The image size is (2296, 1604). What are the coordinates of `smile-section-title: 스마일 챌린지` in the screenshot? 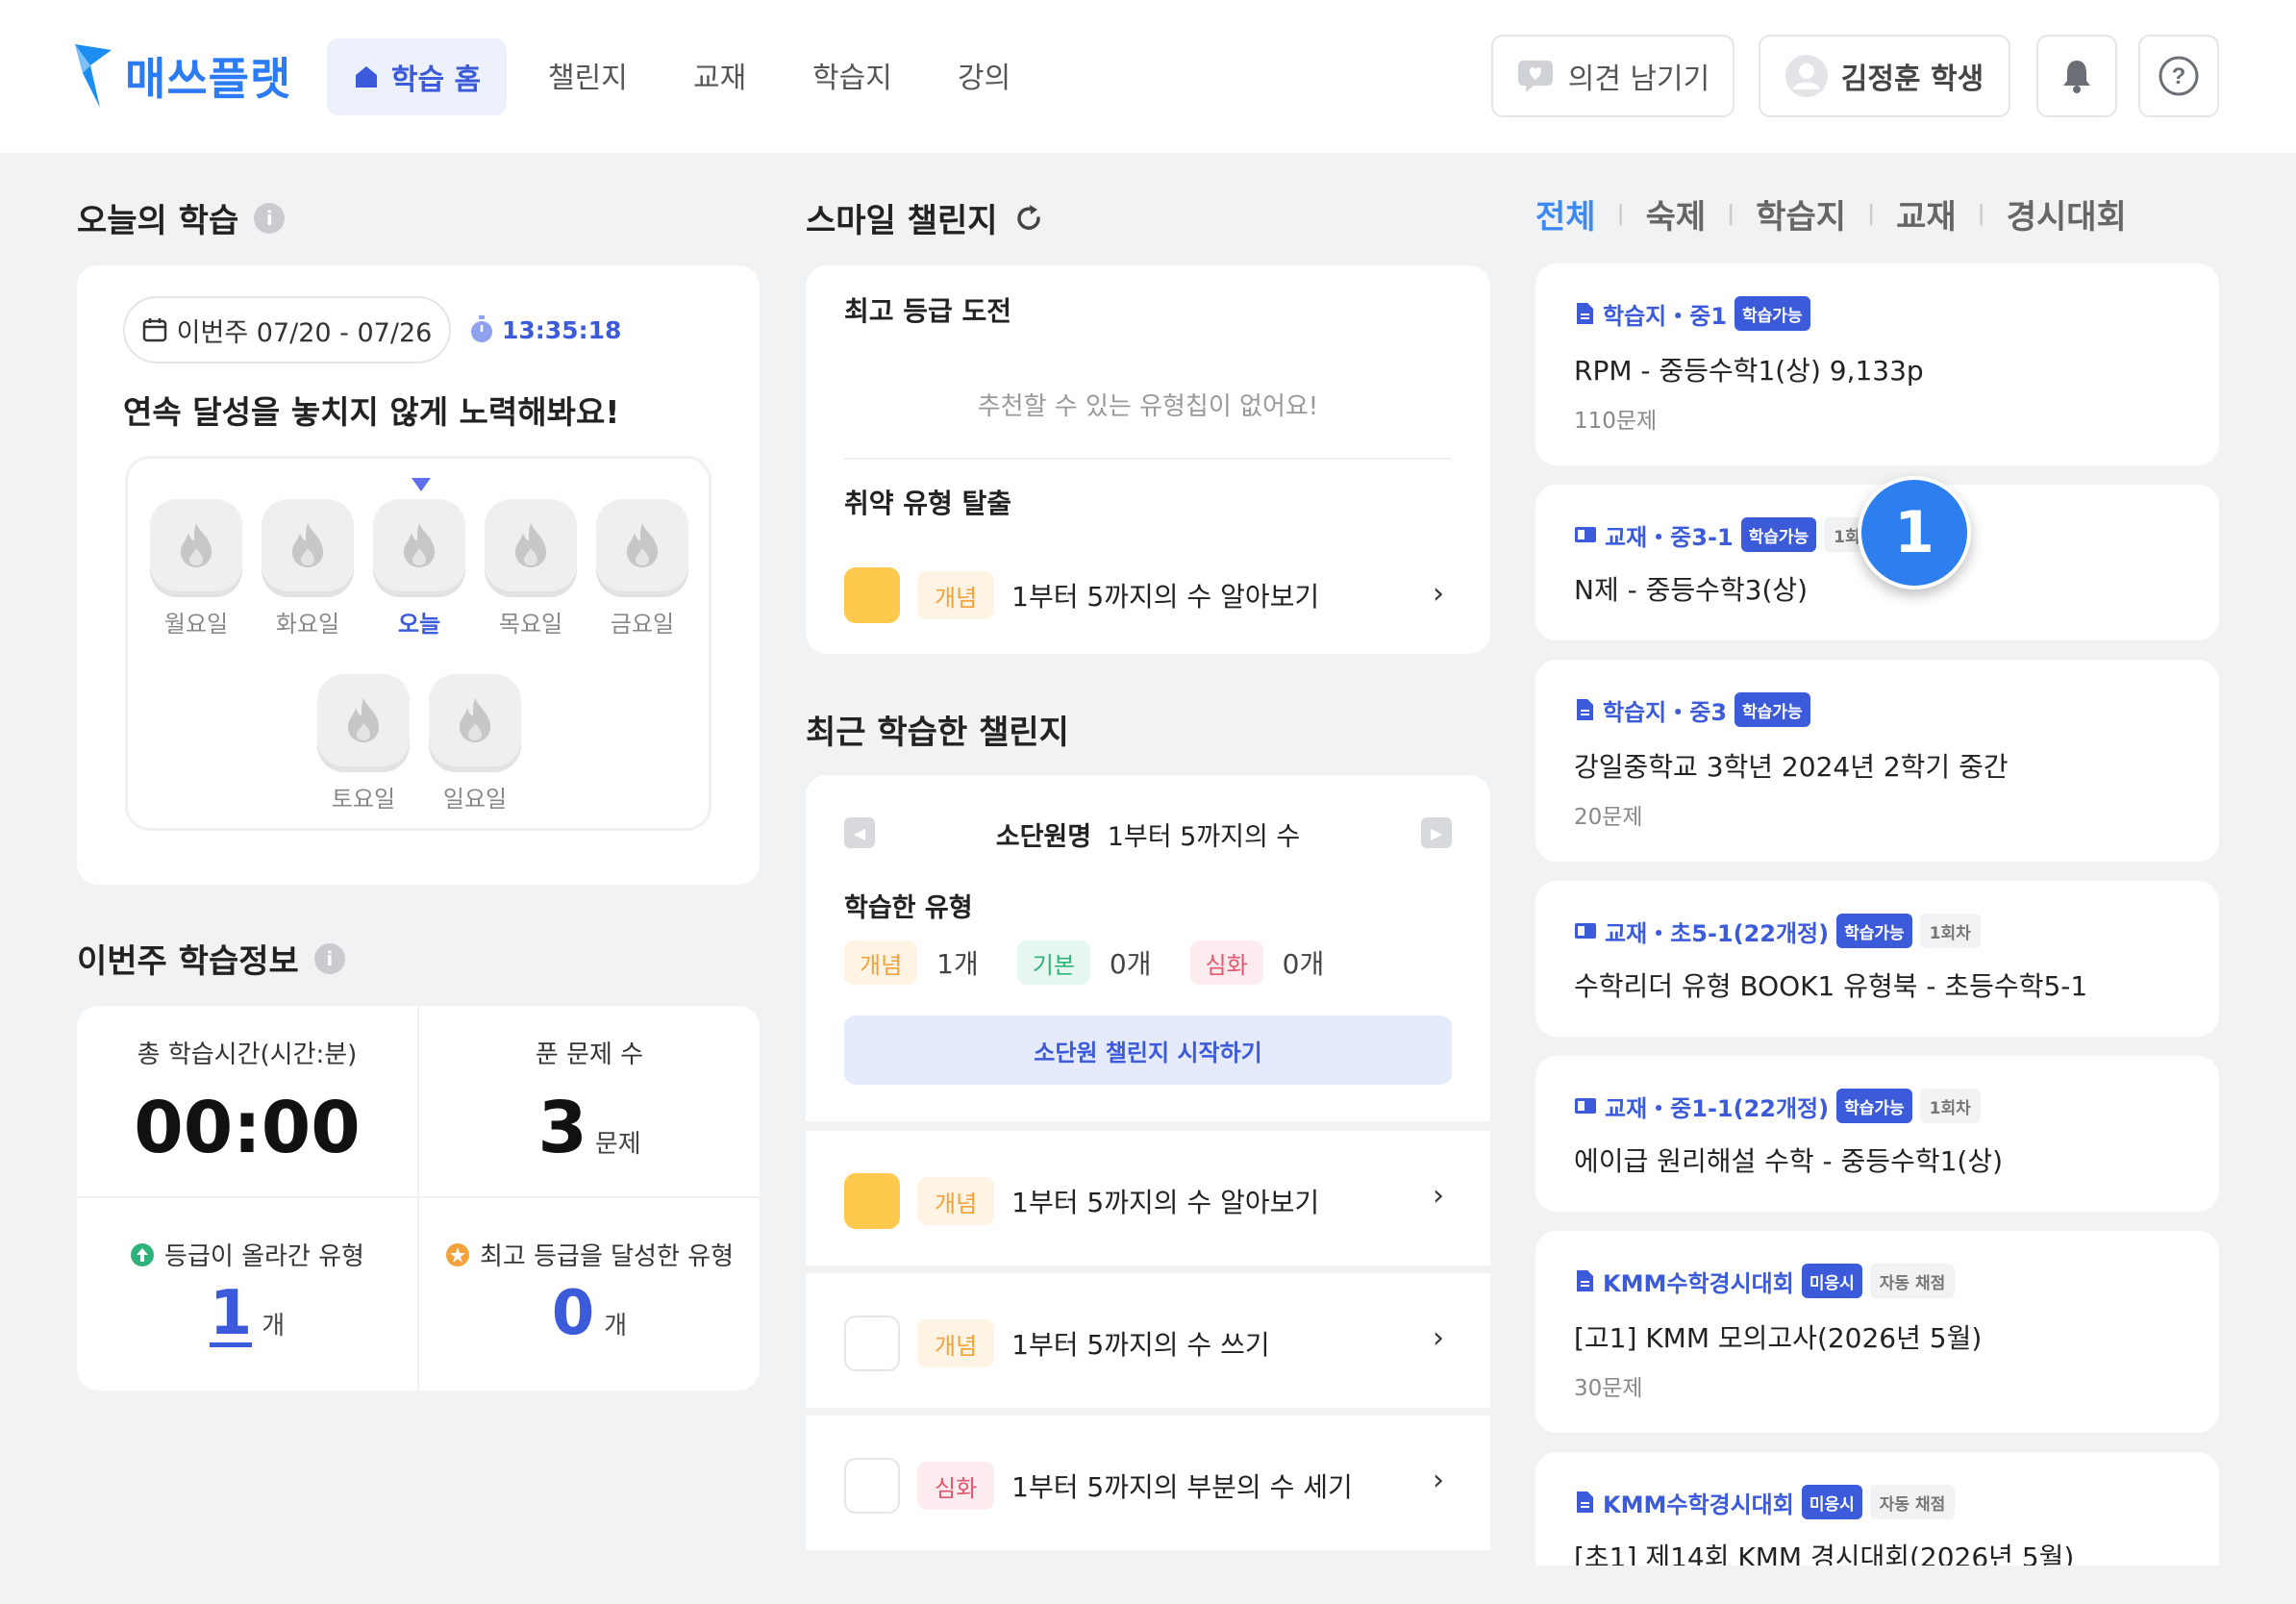 It's located at (925, 217).